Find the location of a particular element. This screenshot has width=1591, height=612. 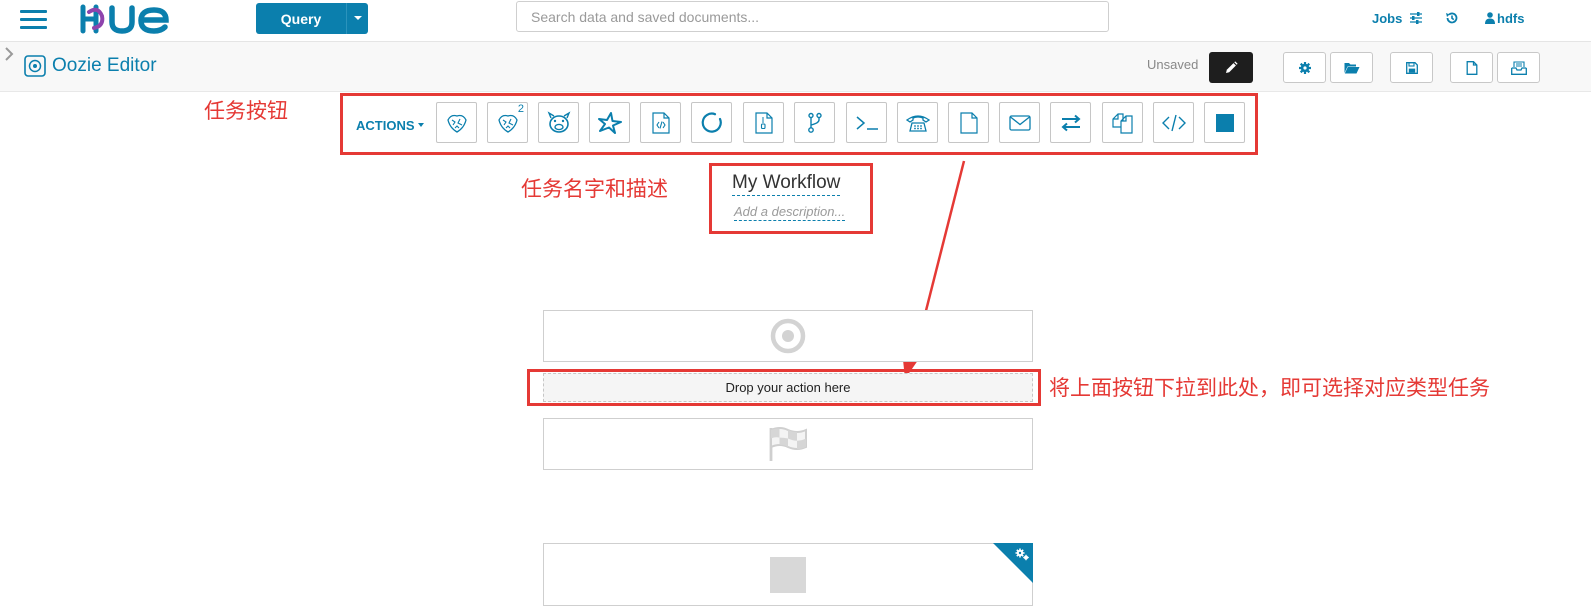

hive-icon is located at coordinates (456, 123).